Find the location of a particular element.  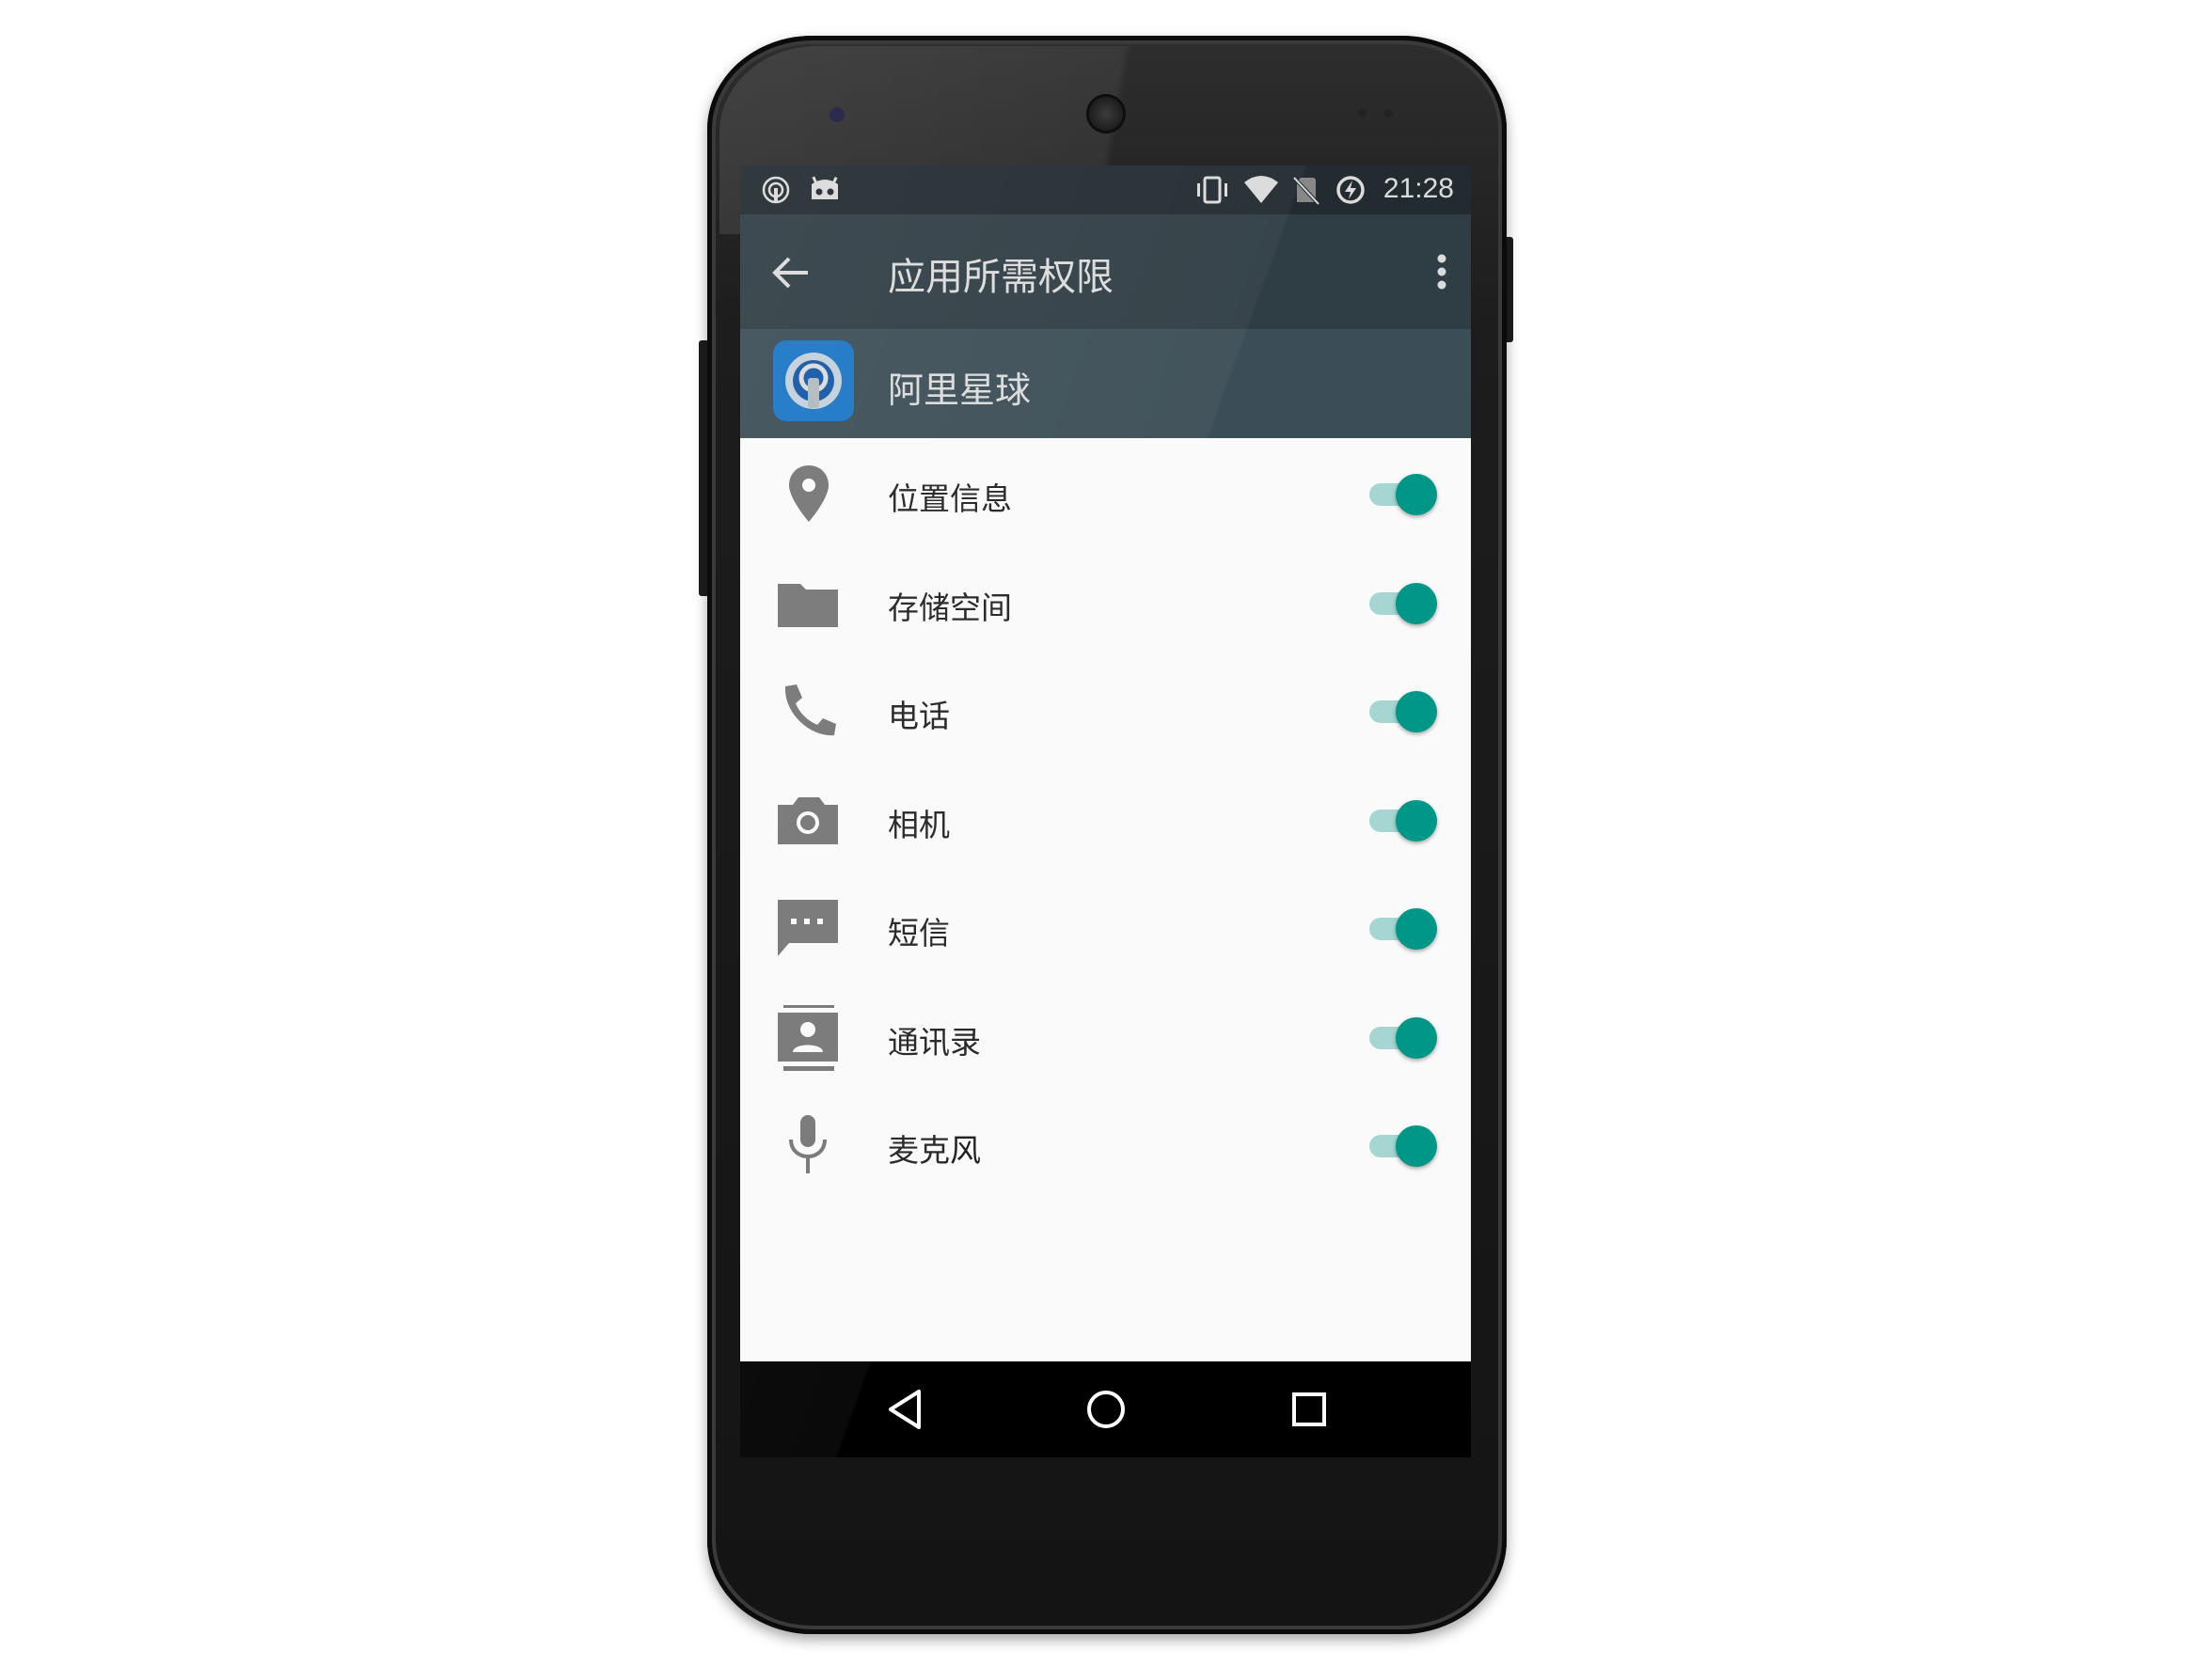

data-saver-icon is located at coordinates (1351, 192).